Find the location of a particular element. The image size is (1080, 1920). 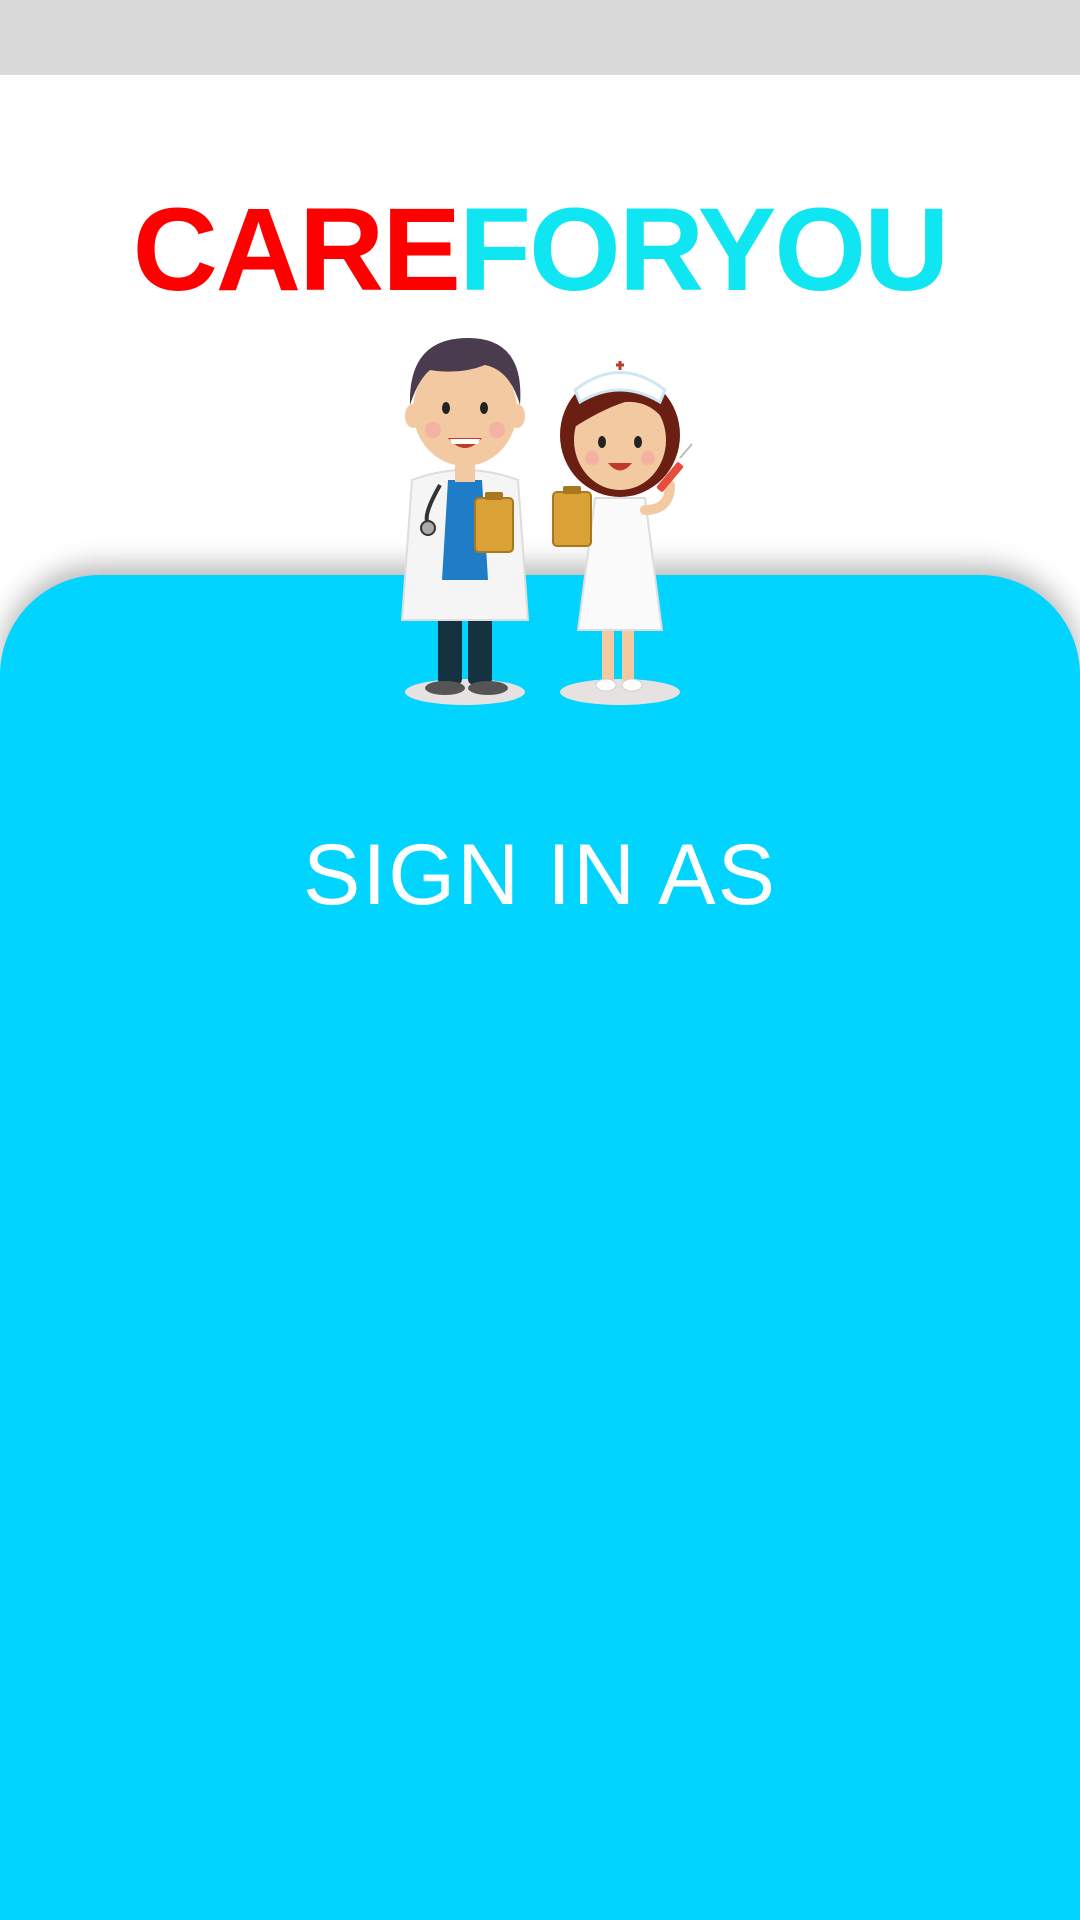

nurse-figure is located at coordinates (622, 533).